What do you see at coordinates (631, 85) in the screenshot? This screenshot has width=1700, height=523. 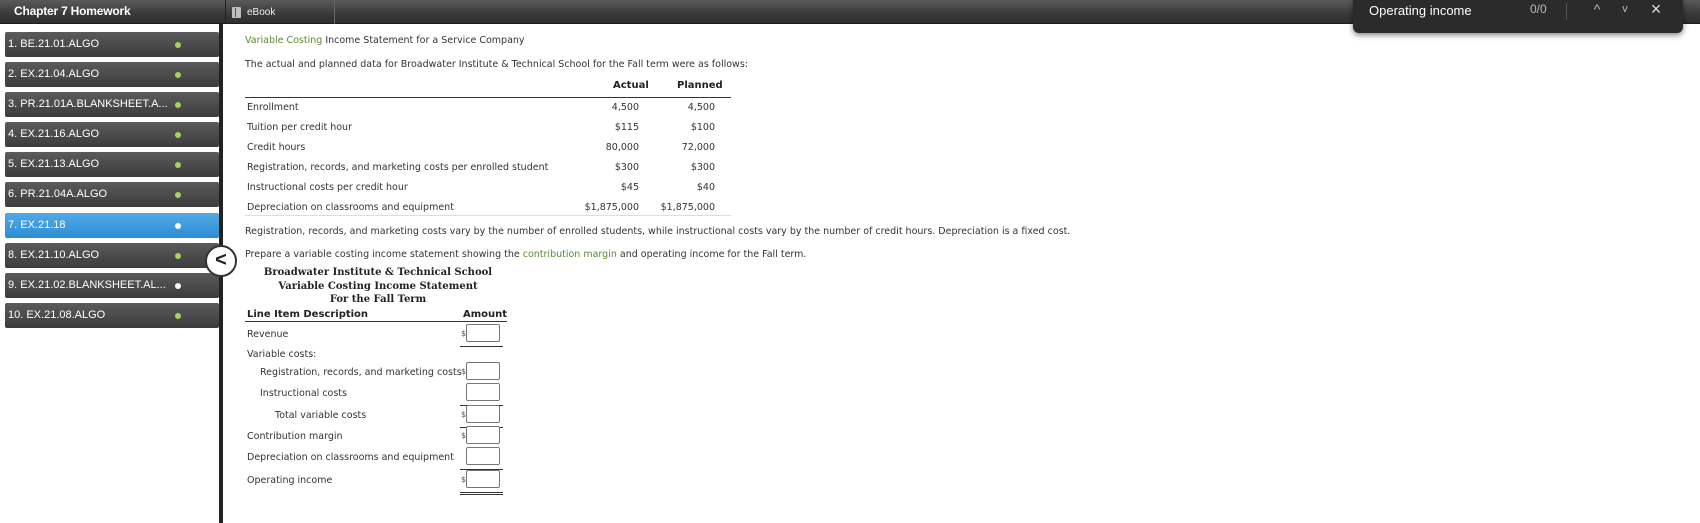 I see `column-header-actual: Actual` at bounding box center [631, 85].